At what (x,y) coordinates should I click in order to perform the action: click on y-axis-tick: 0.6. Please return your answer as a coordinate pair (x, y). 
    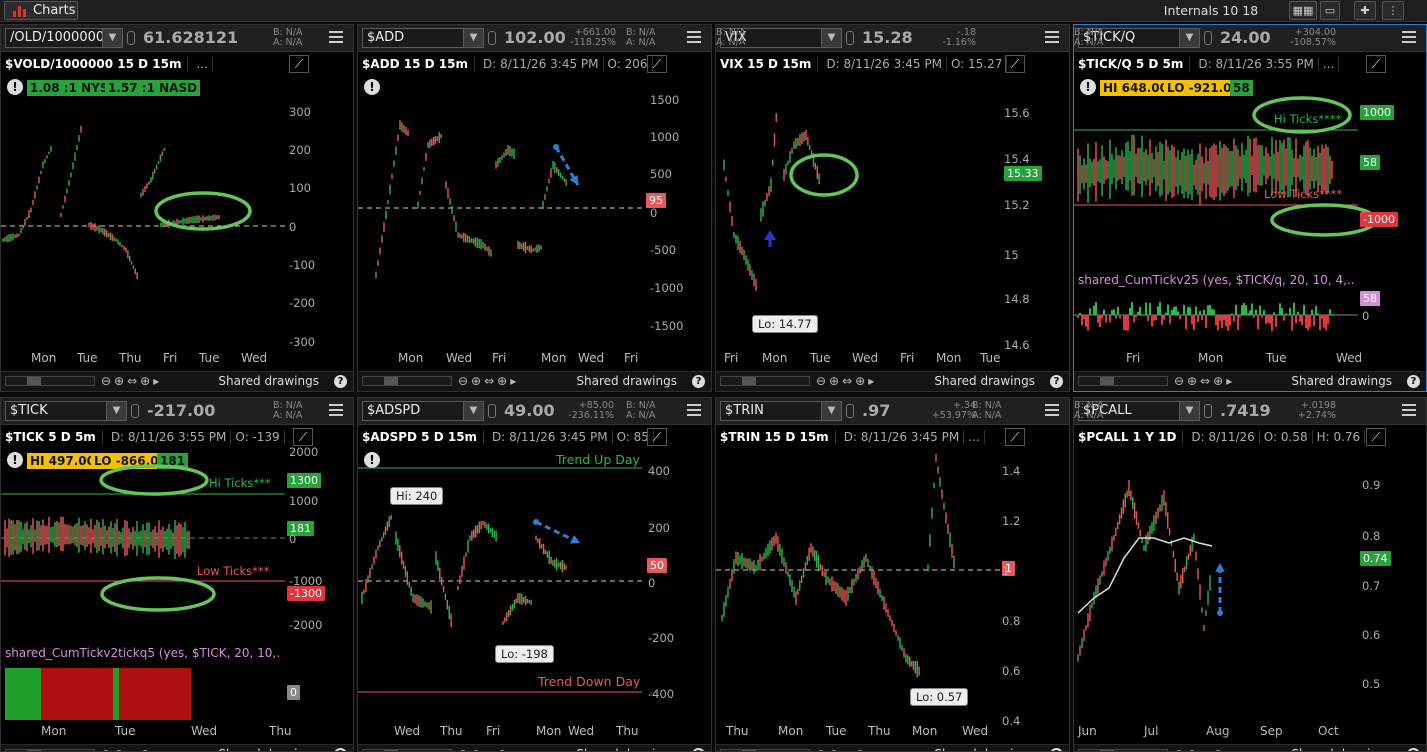
    Looking at the image, I should click on (1011, 671).